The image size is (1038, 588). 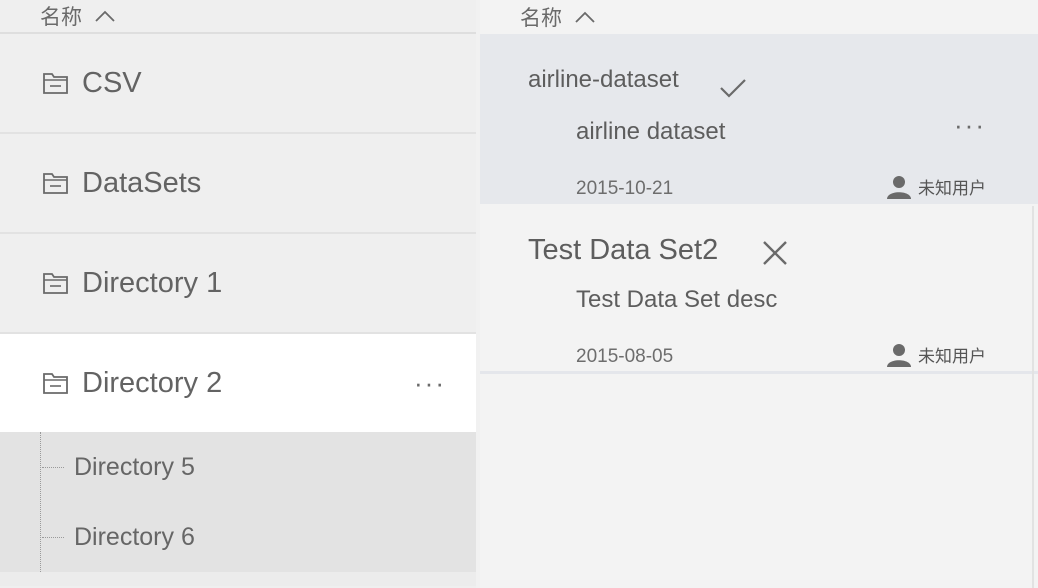 What do you see at coordinates (623, 250) in the screenshot?
I see `dataset-name: Test Data Set2` at bounding box center [623, 250].